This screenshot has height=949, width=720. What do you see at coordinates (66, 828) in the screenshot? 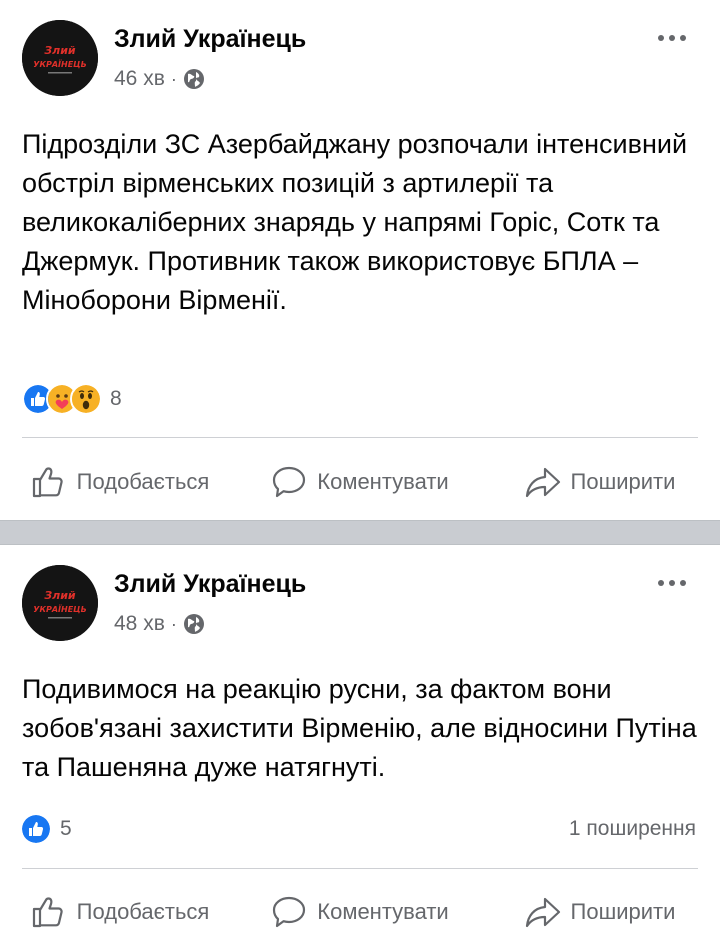
I see `reaction-count: 5` at bounding box center [66, 828].